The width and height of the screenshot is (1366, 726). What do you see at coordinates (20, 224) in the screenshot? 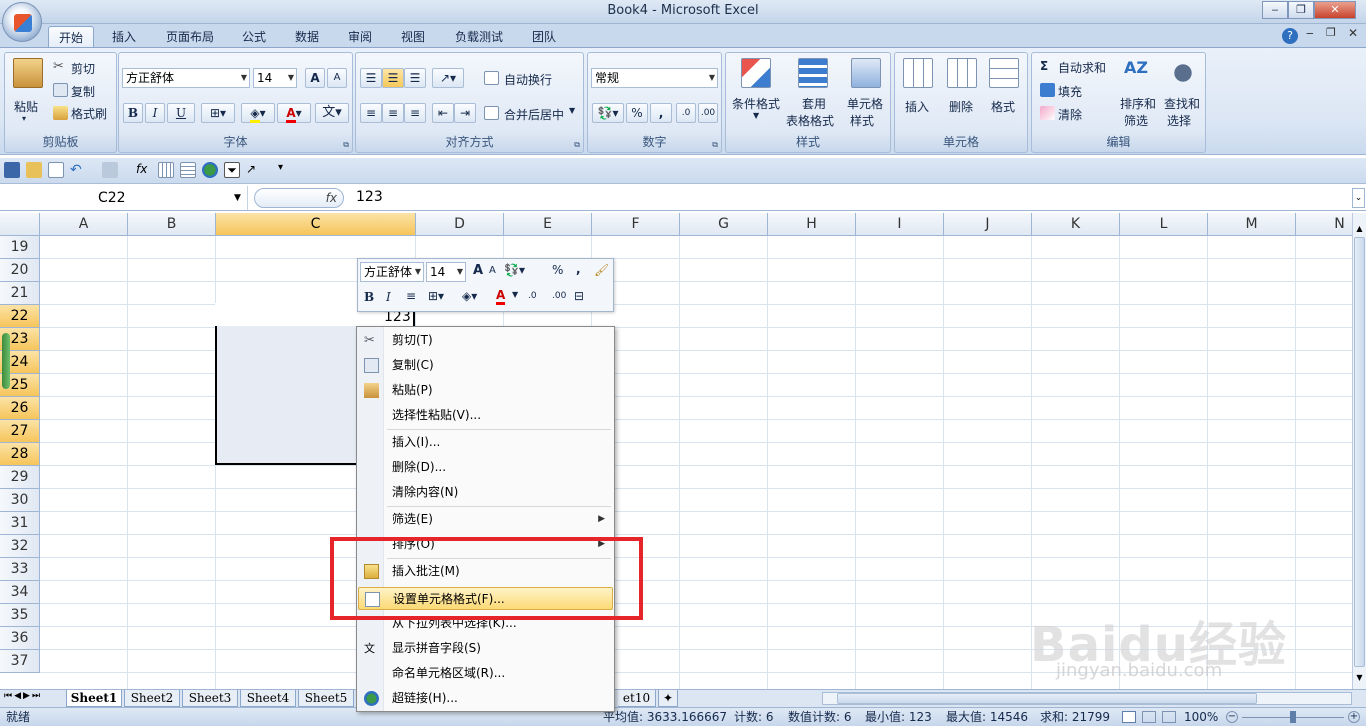
I see `select-all-button` at bounding box center [20, 224].